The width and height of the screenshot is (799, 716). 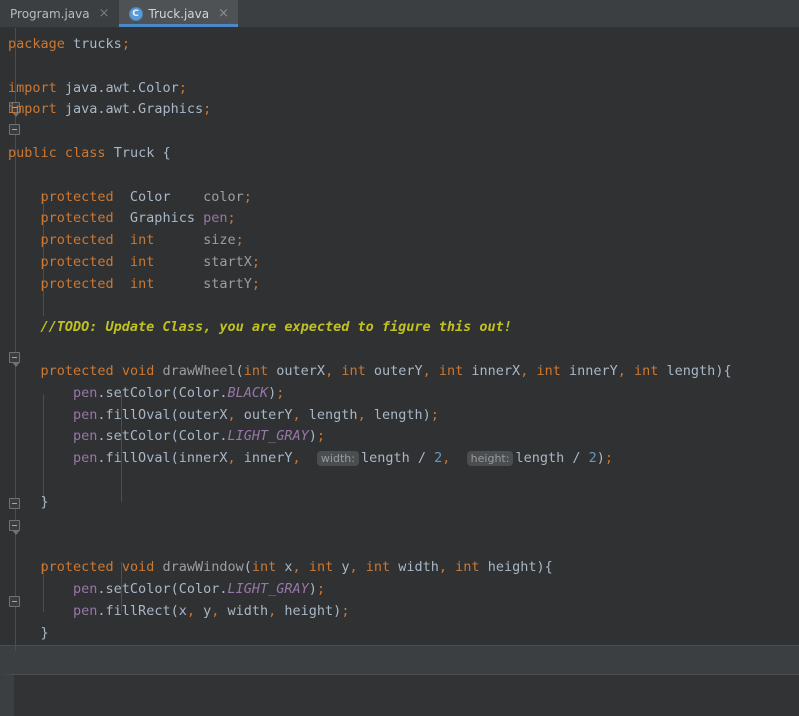 What do you see at coordinates (366, 154) in the screenshot?
I see `code-line: public class Truck {` at bounding box center [366, 154].